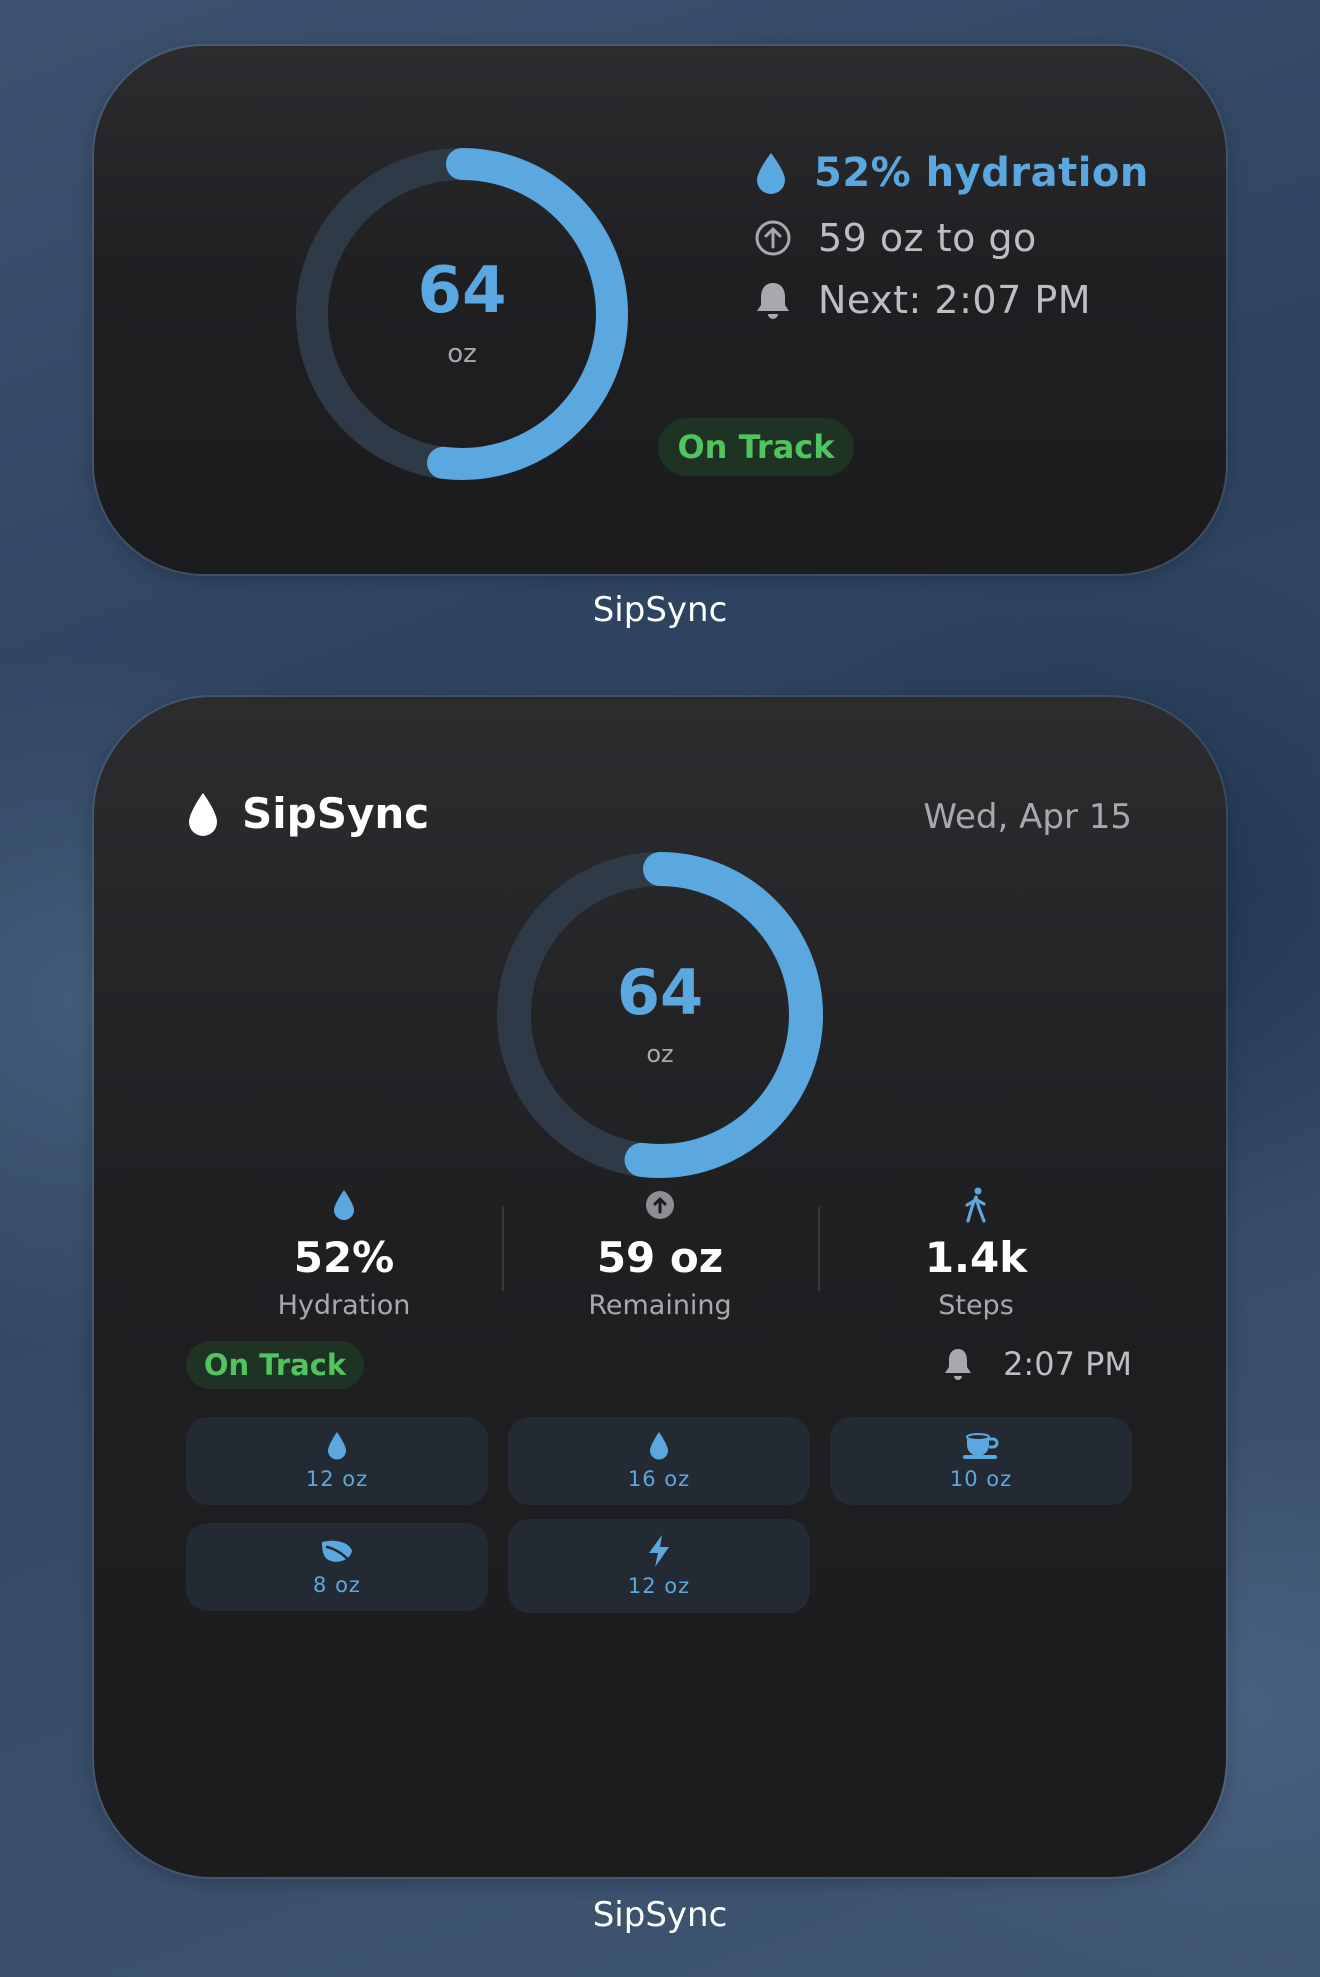 The height and width of the screenshot is (1977, 1320). Describe the element at coordinates (927, 238) in the screenshot. I see `remaining-text: 59 oz to go` at that location.